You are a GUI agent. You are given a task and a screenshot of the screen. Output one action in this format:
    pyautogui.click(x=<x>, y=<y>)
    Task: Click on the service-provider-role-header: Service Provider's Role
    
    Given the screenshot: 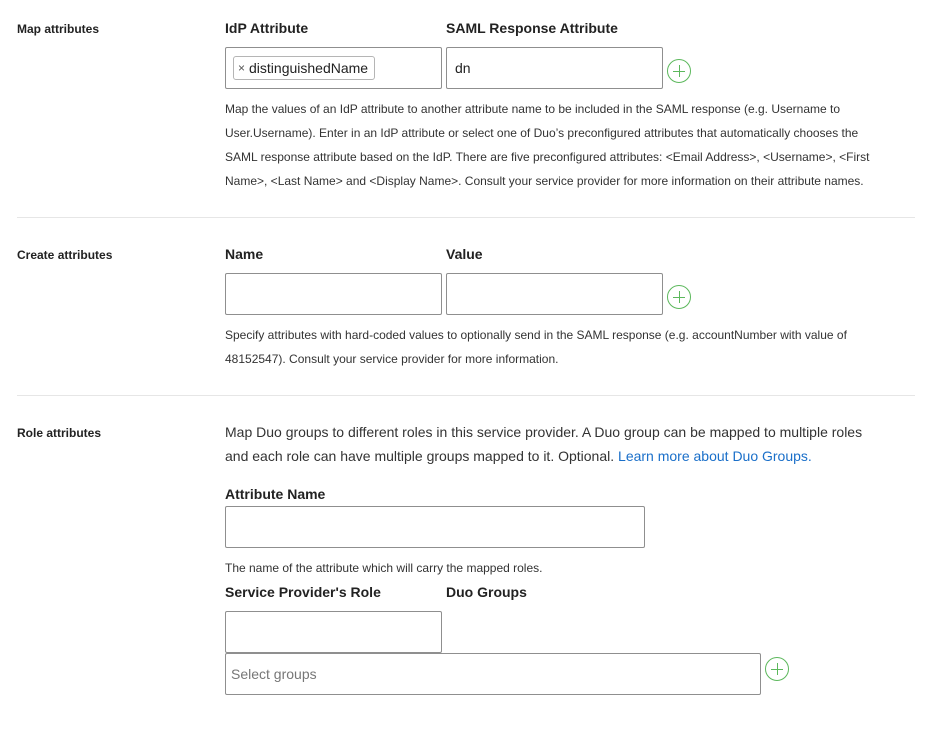 What is the action you would take?
    pyautogui.click(x=303, y=592)
    